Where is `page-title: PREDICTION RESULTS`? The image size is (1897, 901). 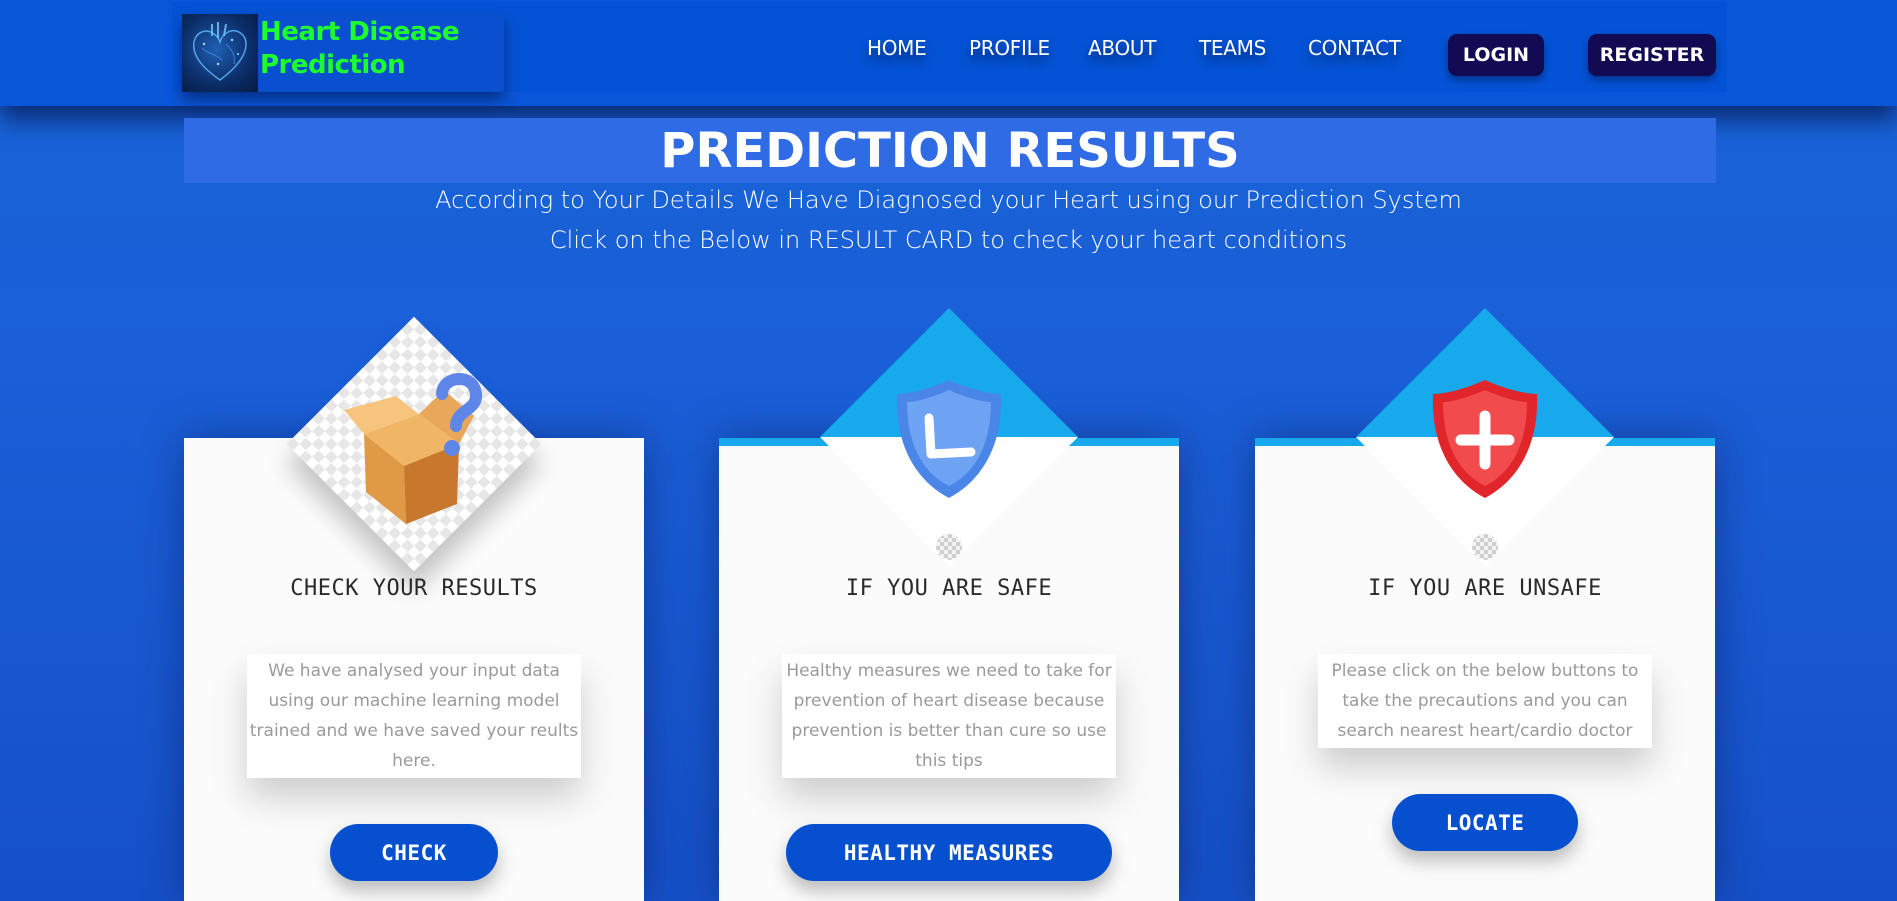 page-title: PREDICTION RESULTS is located at coordinates (950, 150).